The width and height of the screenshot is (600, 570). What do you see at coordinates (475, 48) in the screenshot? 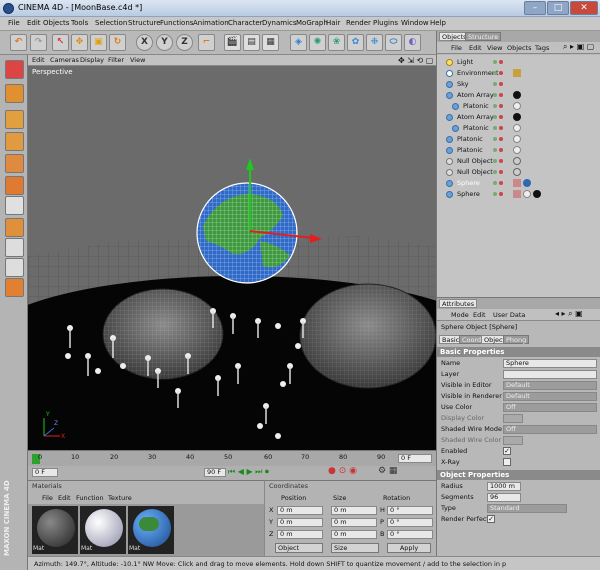
I see `om-menu-edit: Edit` at bounding box center [475, 48].